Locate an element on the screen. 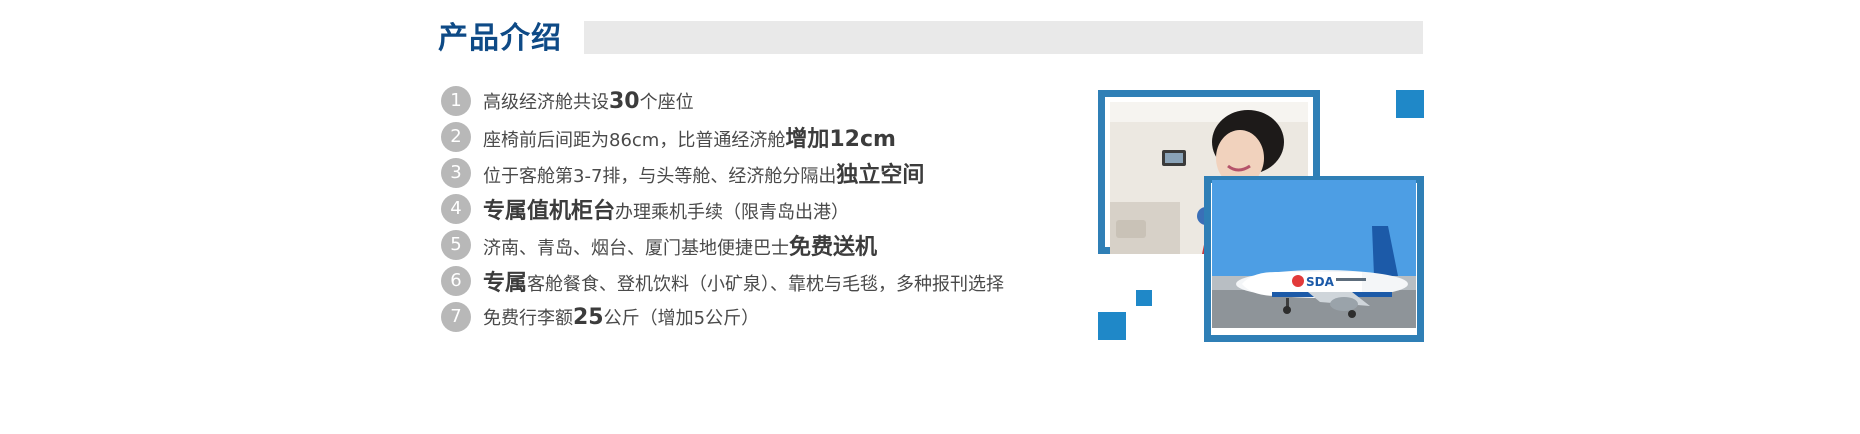 The width and height of the screenshot is (1860, 434). feature-number-badge: 3 is located at coordinates (456, 173).